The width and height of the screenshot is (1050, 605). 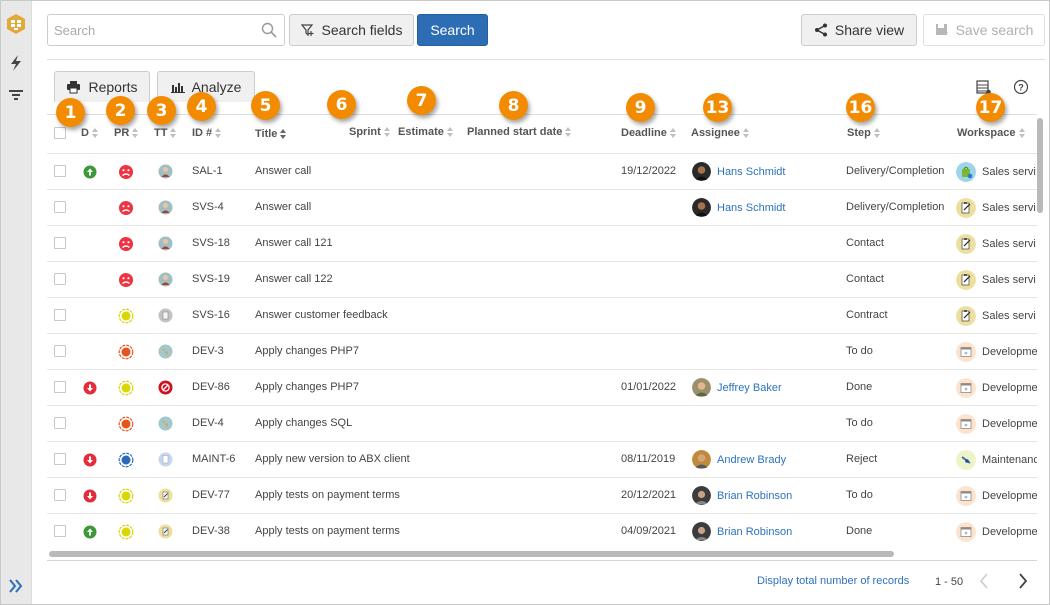 What do you see at coordinates (542, 279) in the screenshot?
I see `table-row: SVS-19 Answer call 122 Contact Sales servi` at bounding box center [542, 279].